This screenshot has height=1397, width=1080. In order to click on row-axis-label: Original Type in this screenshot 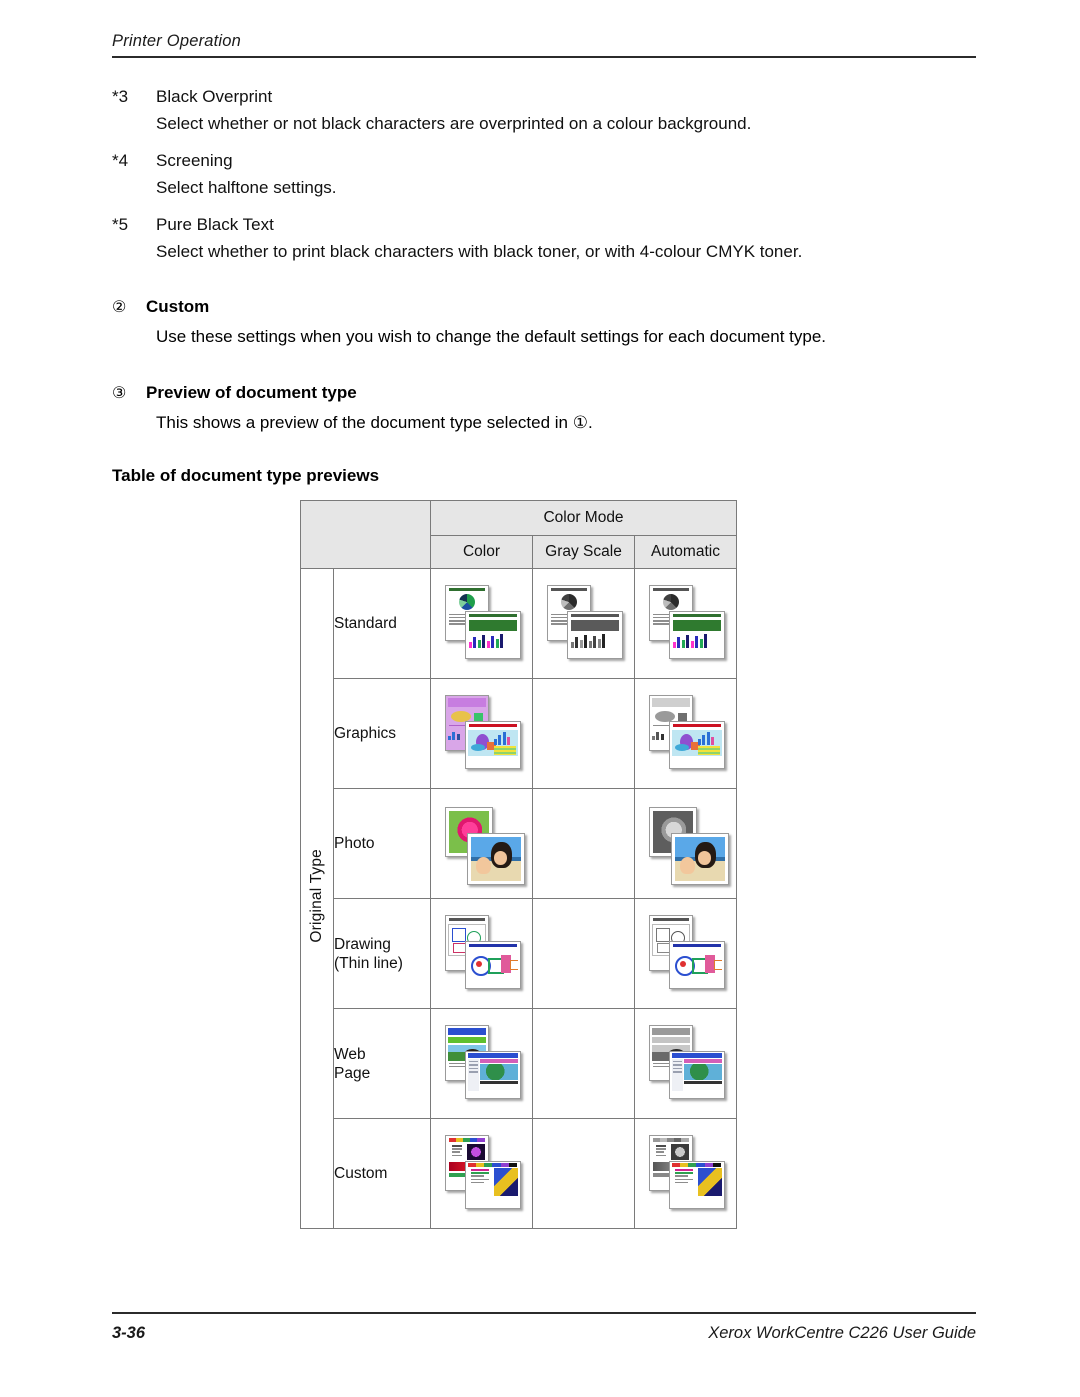, I will do `click(316, 896)`.